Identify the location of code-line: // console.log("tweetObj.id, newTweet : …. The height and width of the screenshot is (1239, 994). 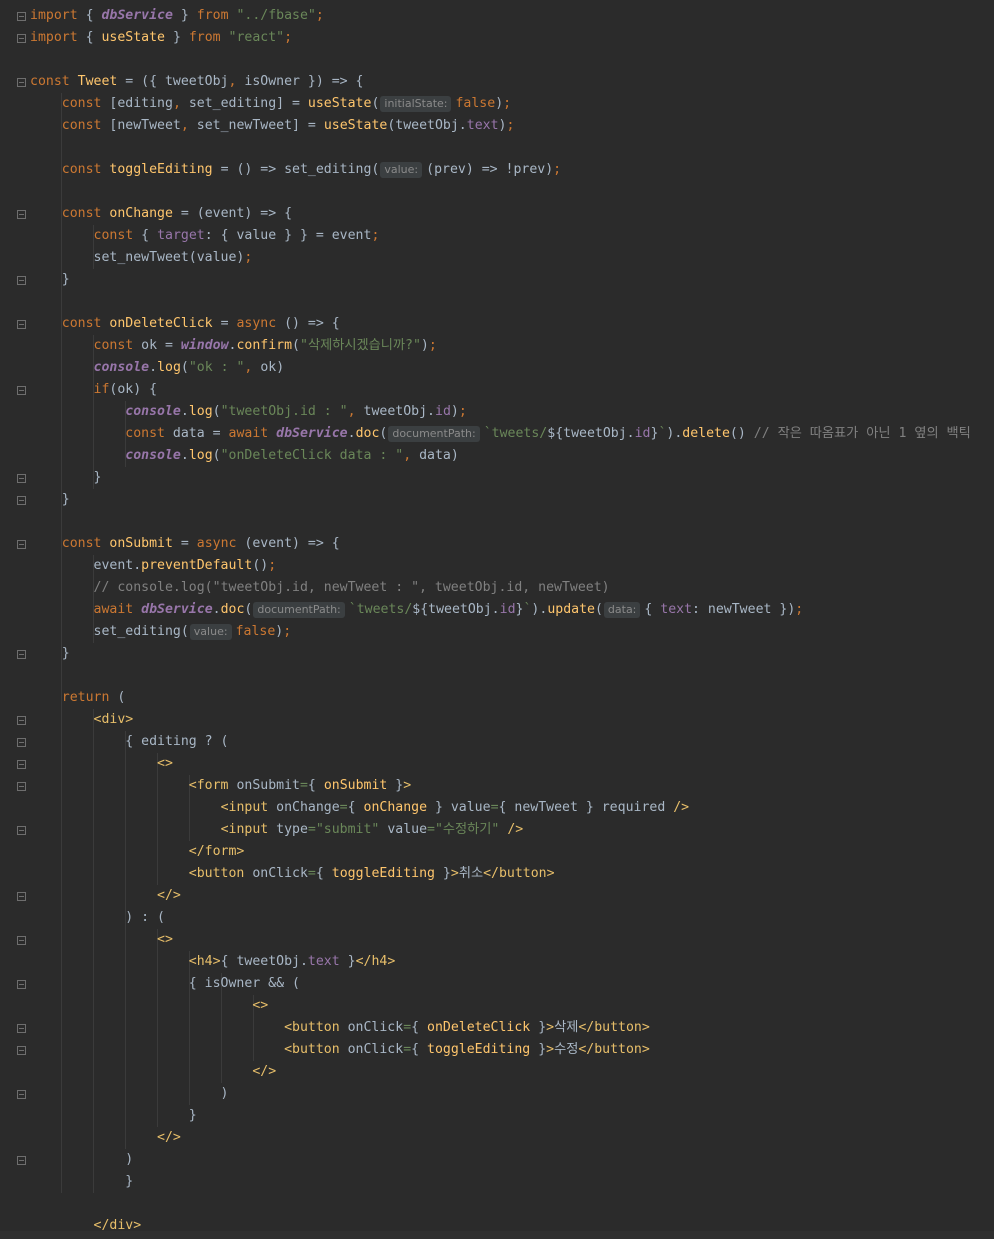
(320, 588).